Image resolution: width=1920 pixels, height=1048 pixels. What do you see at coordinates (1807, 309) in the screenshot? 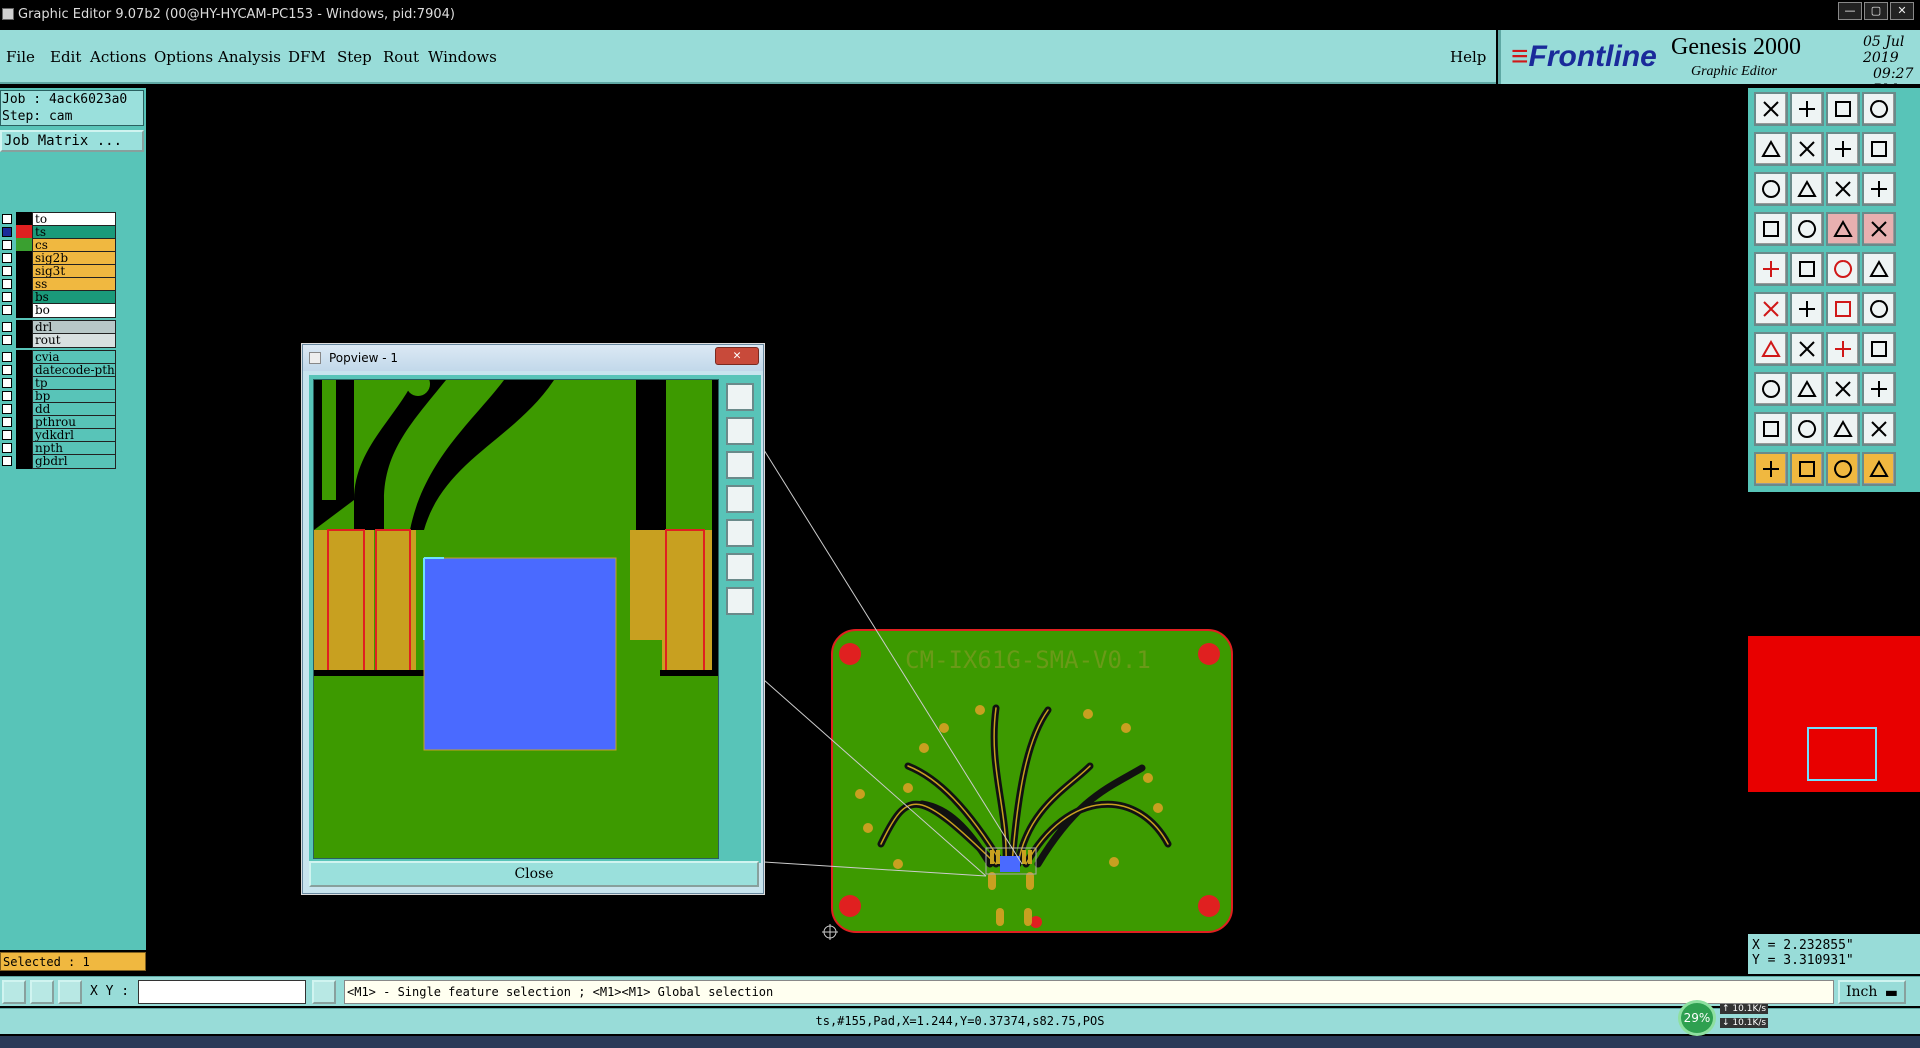
I see `tool-cross-icon` at bounding box center [1807, 309].